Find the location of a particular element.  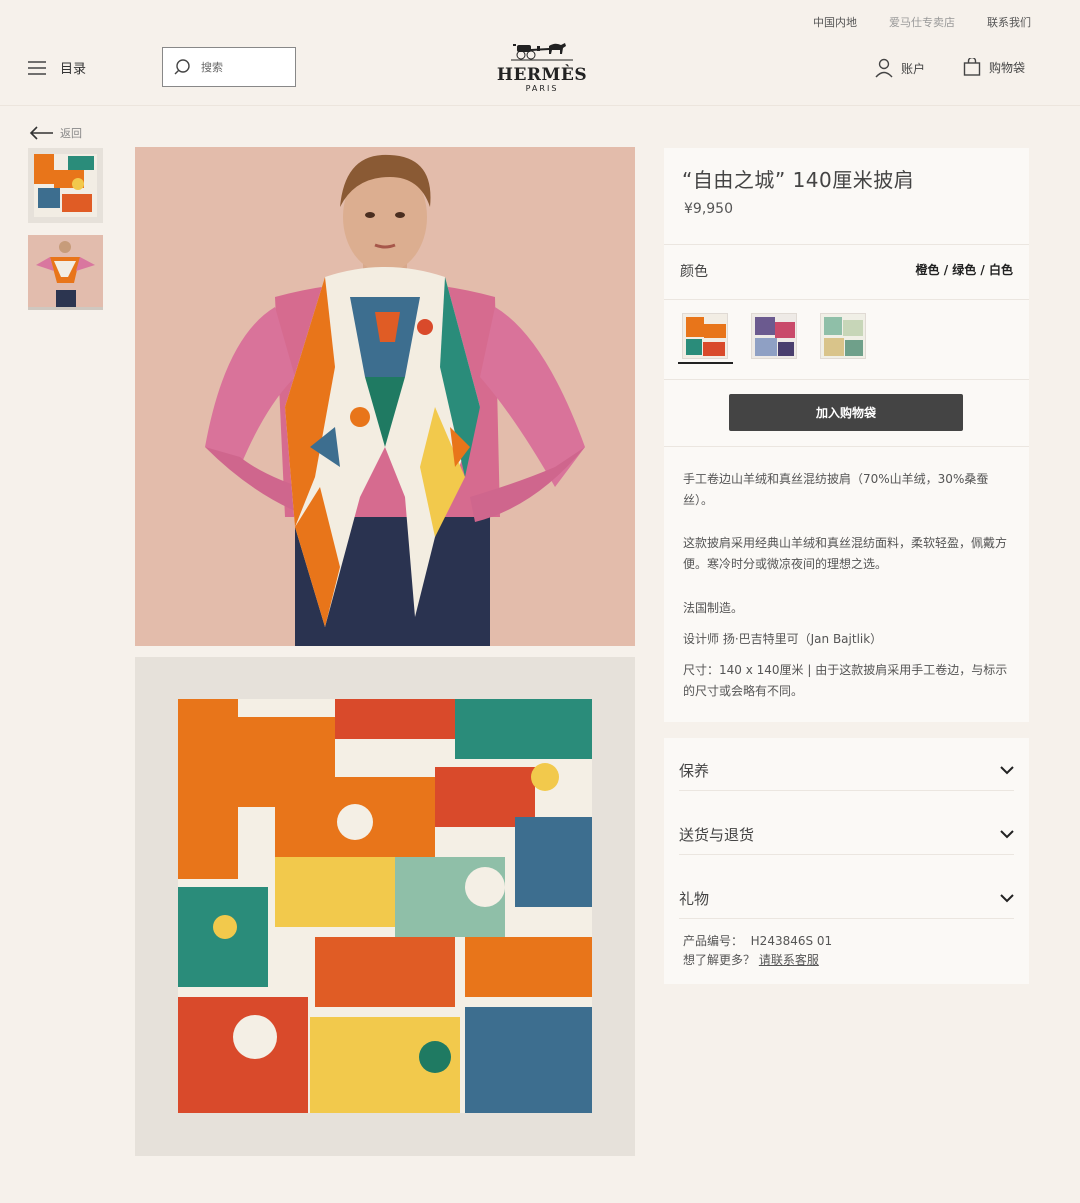

shopping-bag-icon is located at coordinates (972, 67).